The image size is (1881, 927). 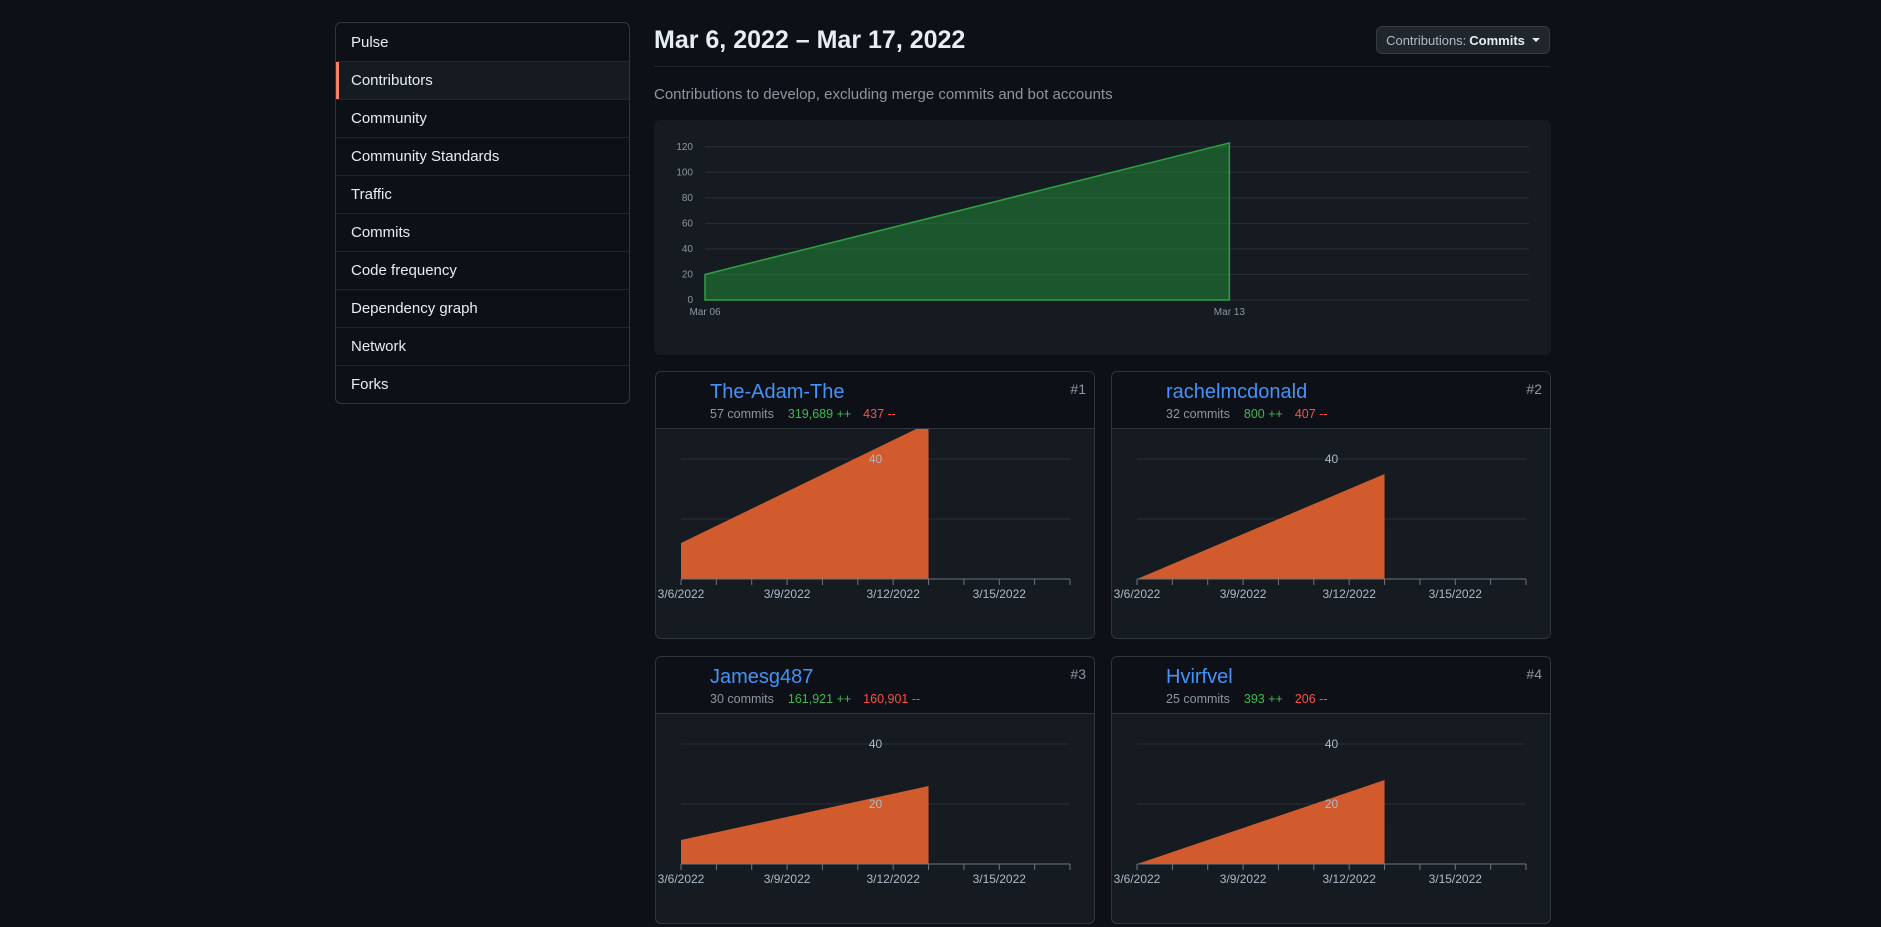 I want to click on deletions-count: 206 --, so click(x=1311, y=699).